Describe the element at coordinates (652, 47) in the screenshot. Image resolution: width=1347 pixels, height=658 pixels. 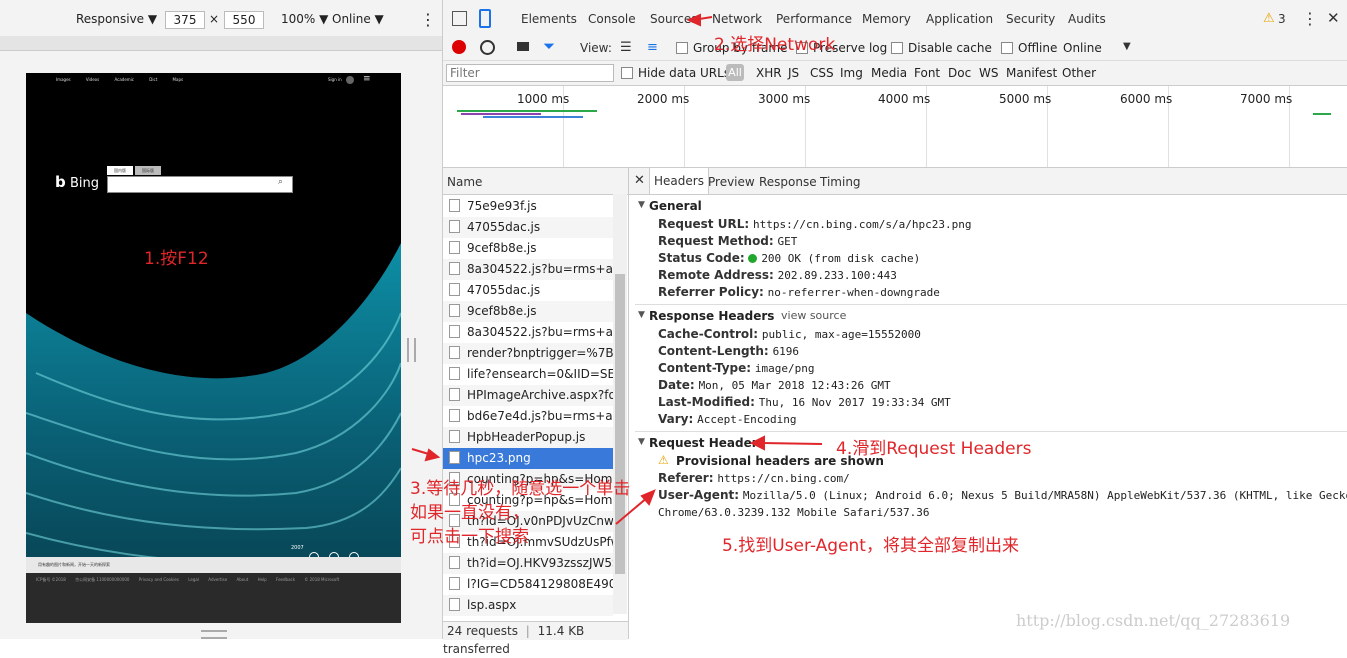
I see `waterfall-view-icon: ≡` at that location.